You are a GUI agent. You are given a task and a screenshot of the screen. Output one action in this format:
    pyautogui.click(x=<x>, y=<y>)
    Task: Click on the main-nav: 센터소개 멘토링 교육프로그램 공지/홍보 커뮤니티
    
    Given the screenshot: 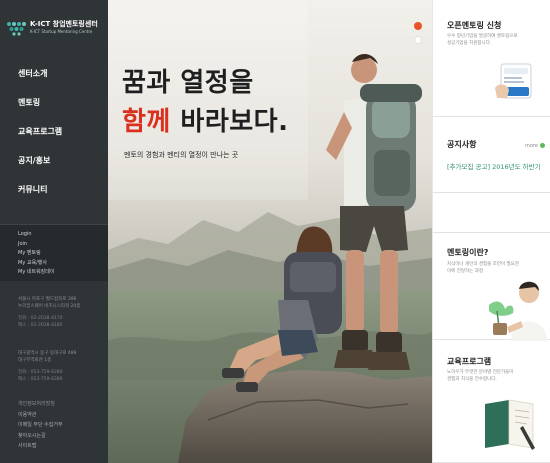 What is the action you would take?
    pyautogui.click(x=54, y=132)
    